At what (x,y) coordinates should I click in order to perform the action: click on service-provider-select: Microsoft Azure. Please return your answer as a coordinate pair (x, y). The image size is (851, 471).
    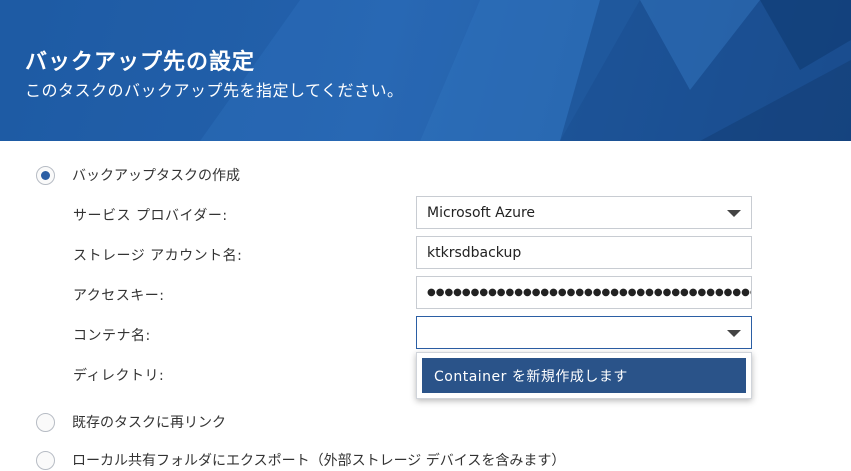
    Looking at the image, I should click on (584, 212).